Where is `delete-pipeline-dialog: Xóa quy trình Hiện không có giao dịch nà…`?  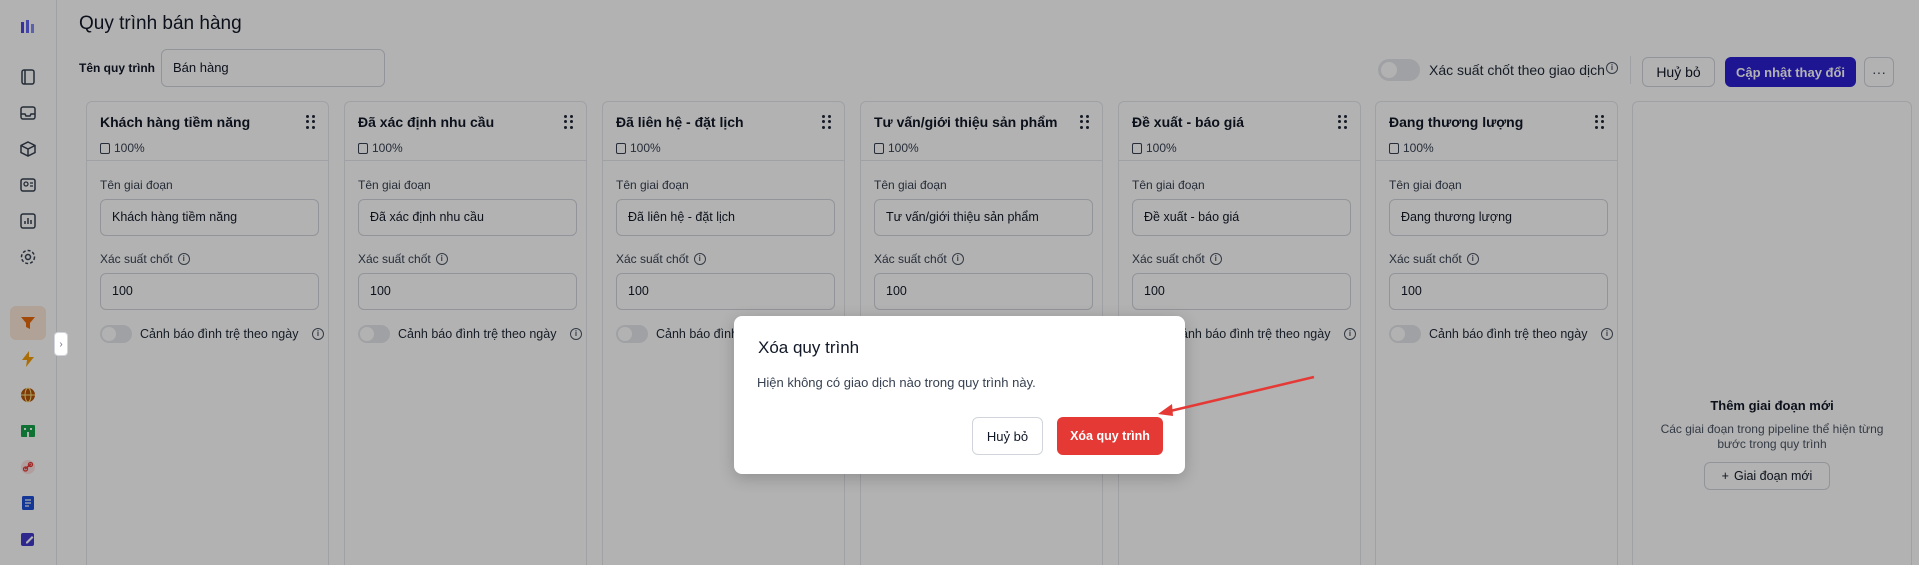 delete-pipeline-dialog: Xóa quy trình Hiện không có giao dịch nà… is located at coordinates (959, 395).